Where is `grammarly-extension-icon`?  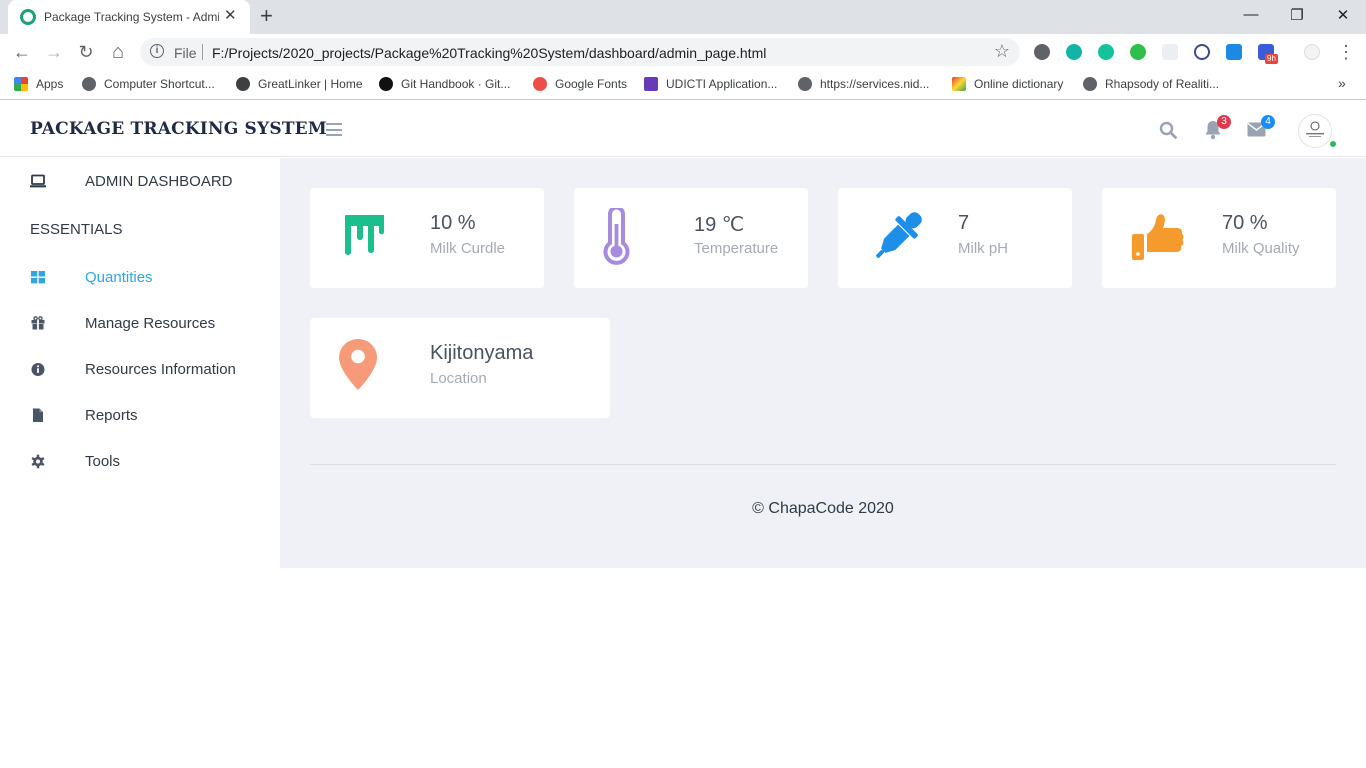 grammarly-extension-icon is located at coordinates (1106, 52).